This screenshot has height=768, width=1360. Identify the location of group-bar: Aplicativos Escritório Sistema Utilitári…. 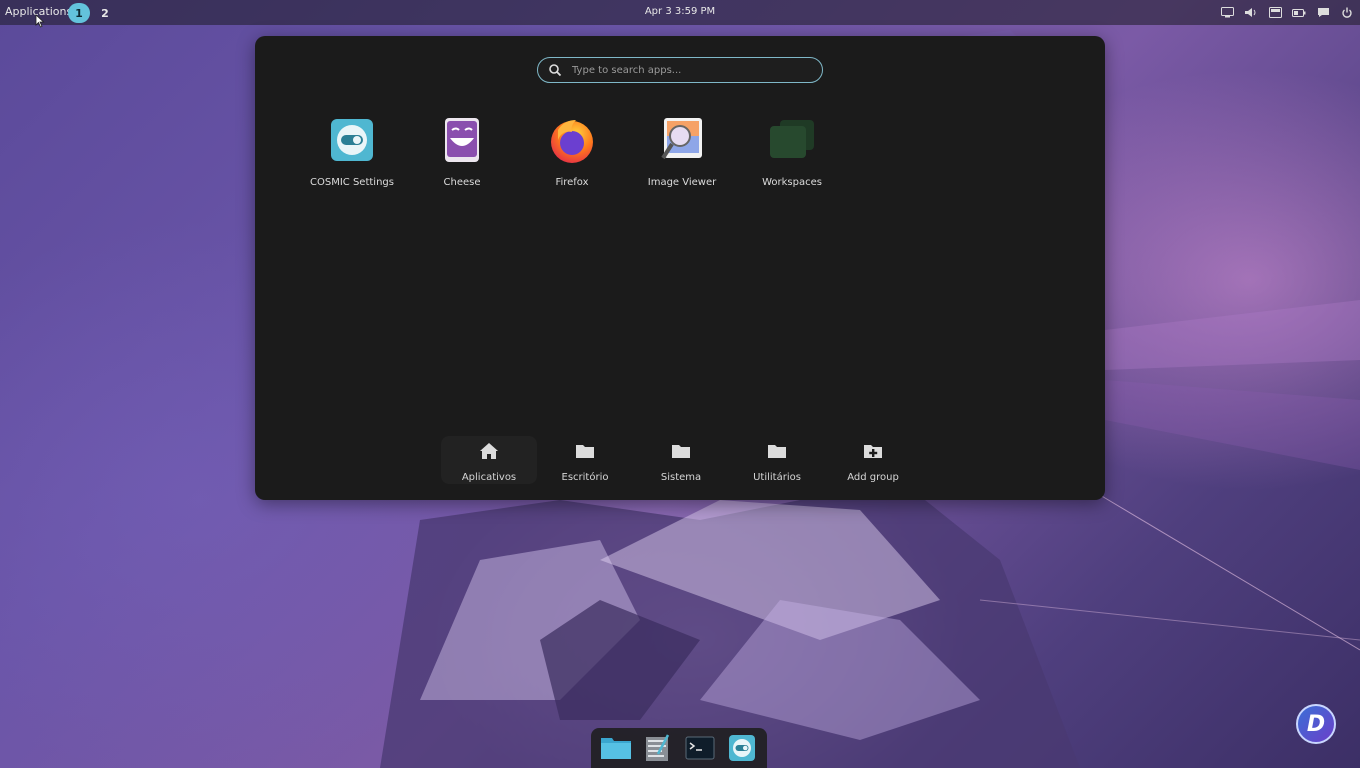
(681, 460).